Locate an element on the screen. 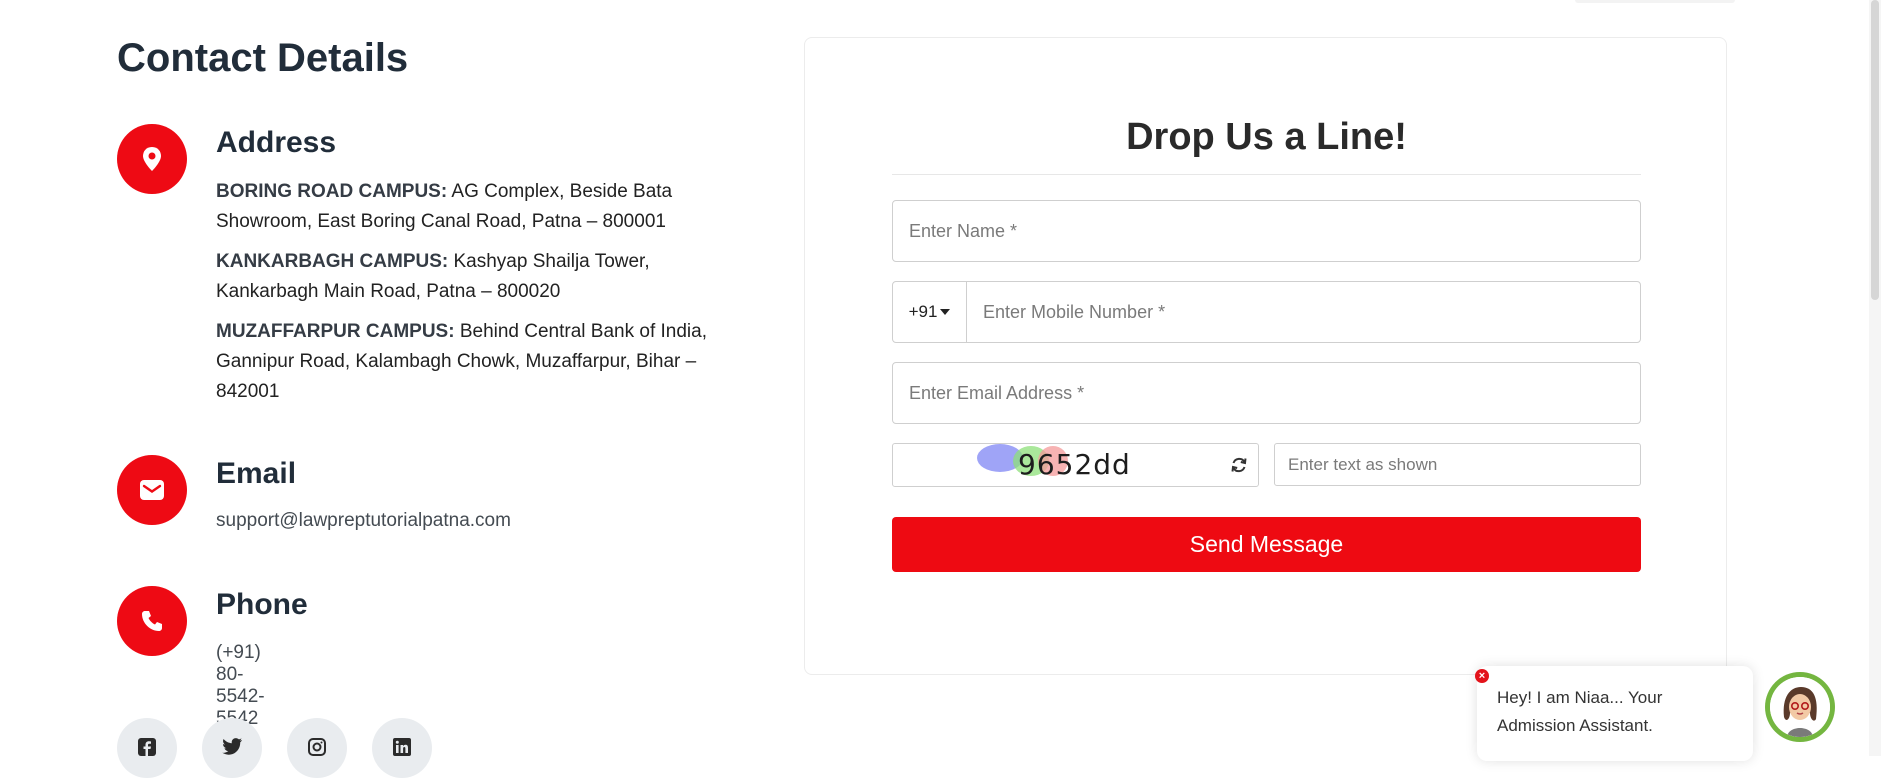 The image size is (1881, 778). name-input is located at coordinates (1266, 231).